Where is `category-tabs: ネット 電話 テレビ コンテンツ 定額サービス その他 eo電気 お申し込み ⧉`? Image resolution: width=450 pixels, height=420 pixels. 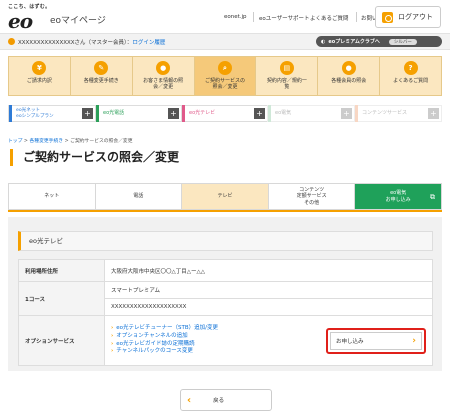 category-tabs: ネット 電話 テレビ コンテンツ 定額サービス その他 eo電気 お申し込み ⧉ is located at coordinates (225, 196).